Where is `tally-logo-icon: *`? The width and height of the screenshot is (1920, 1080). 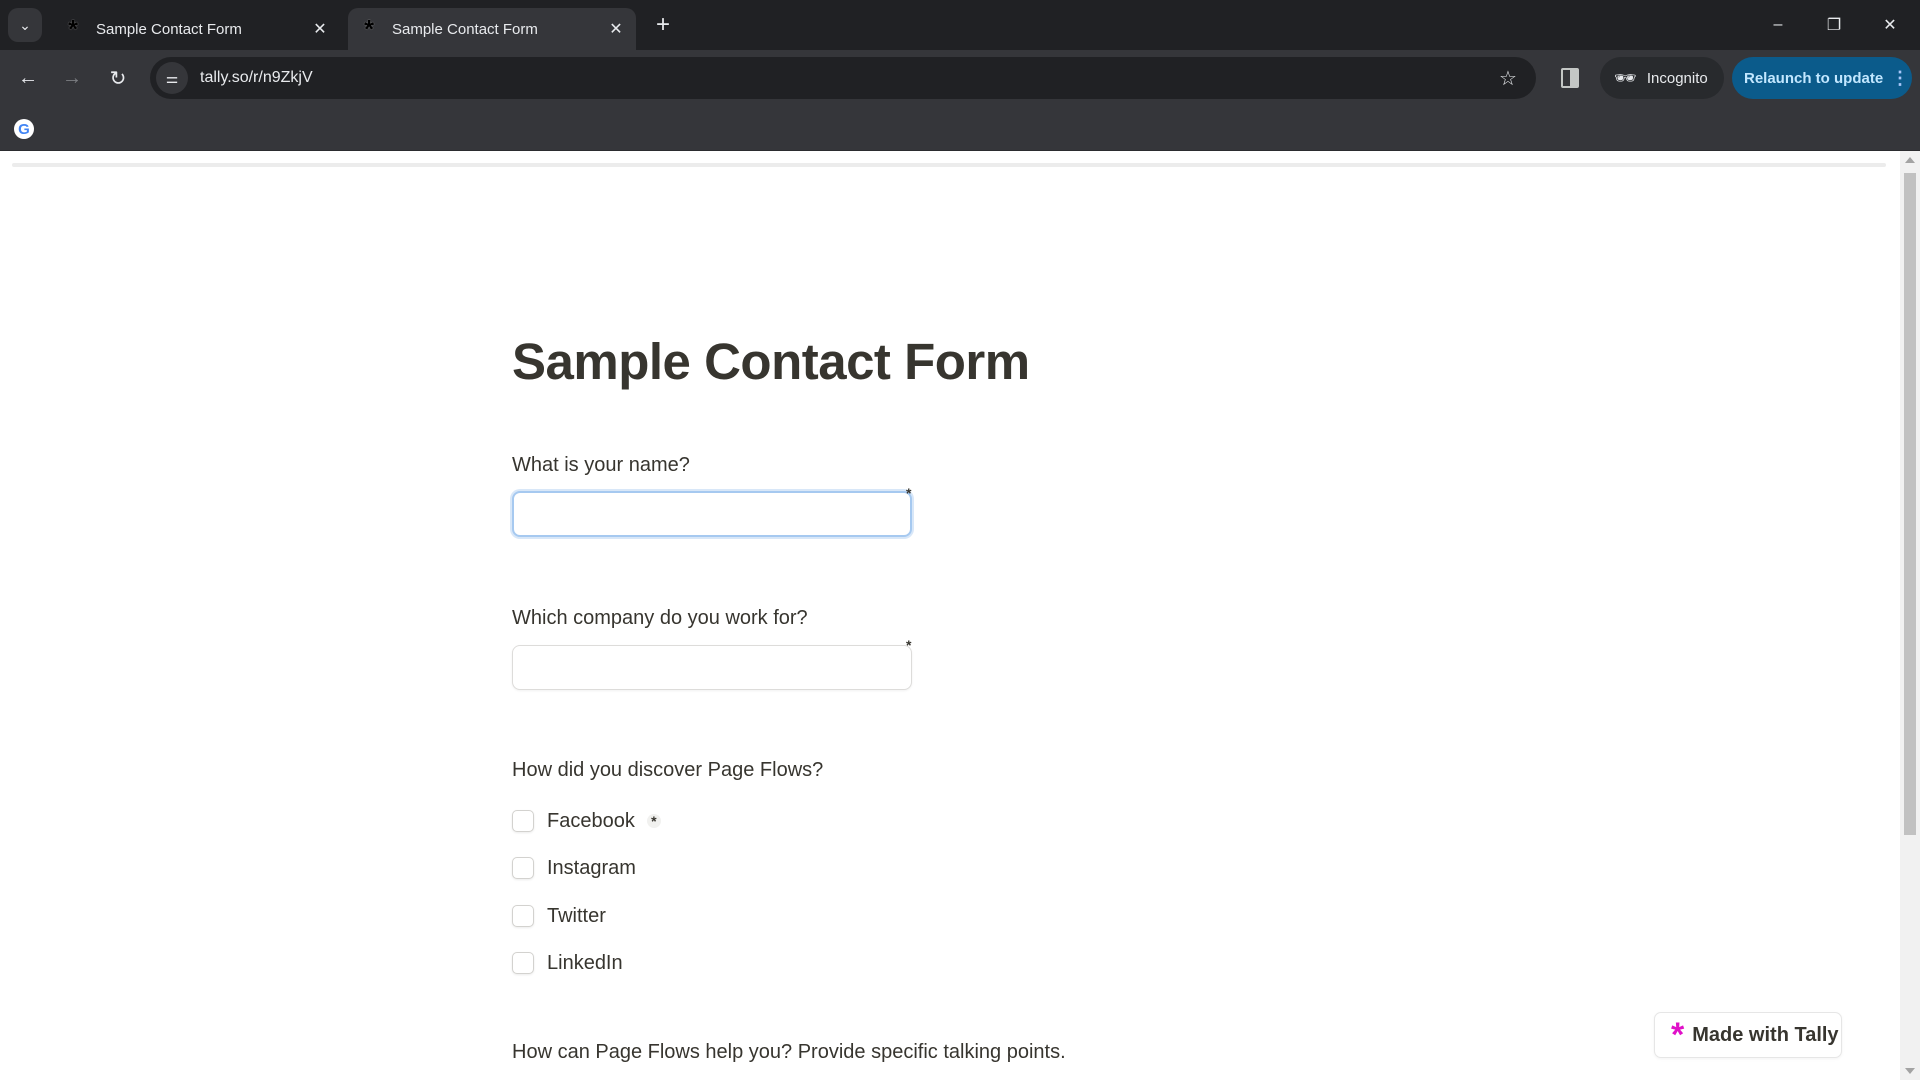
tally-logo-icon: * is located at coordinates (1678, 1035).